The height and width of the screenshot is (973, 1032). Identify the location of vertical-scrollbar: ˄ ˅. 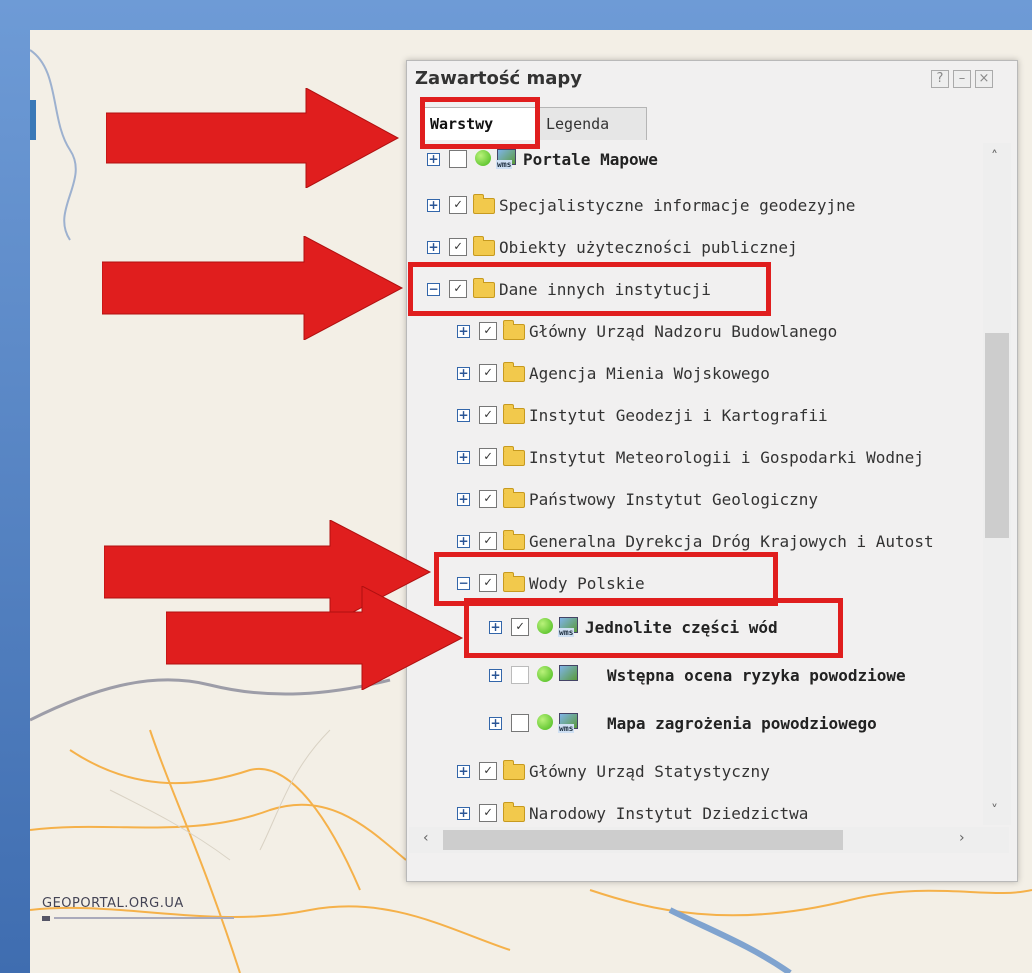
(997, 484).